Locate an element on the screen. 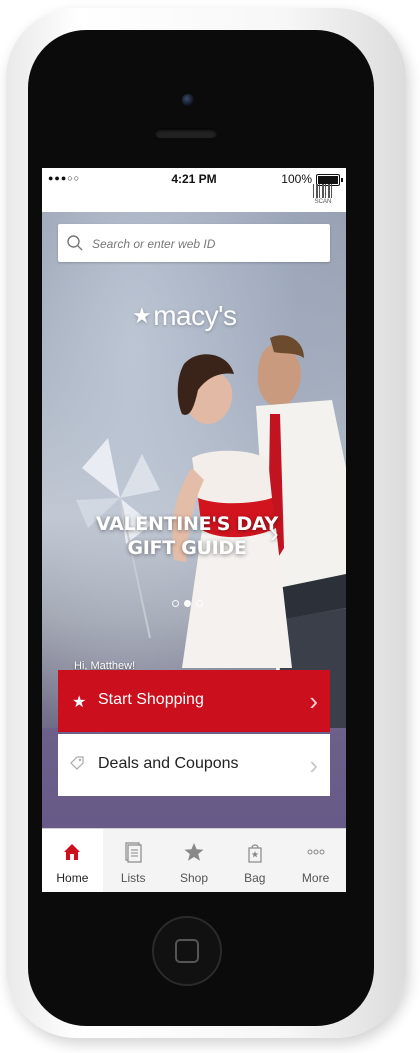 The image size is (420, 1053). start-shopping-button: ★ Start Shopping › is located at coordinates (194, 701).